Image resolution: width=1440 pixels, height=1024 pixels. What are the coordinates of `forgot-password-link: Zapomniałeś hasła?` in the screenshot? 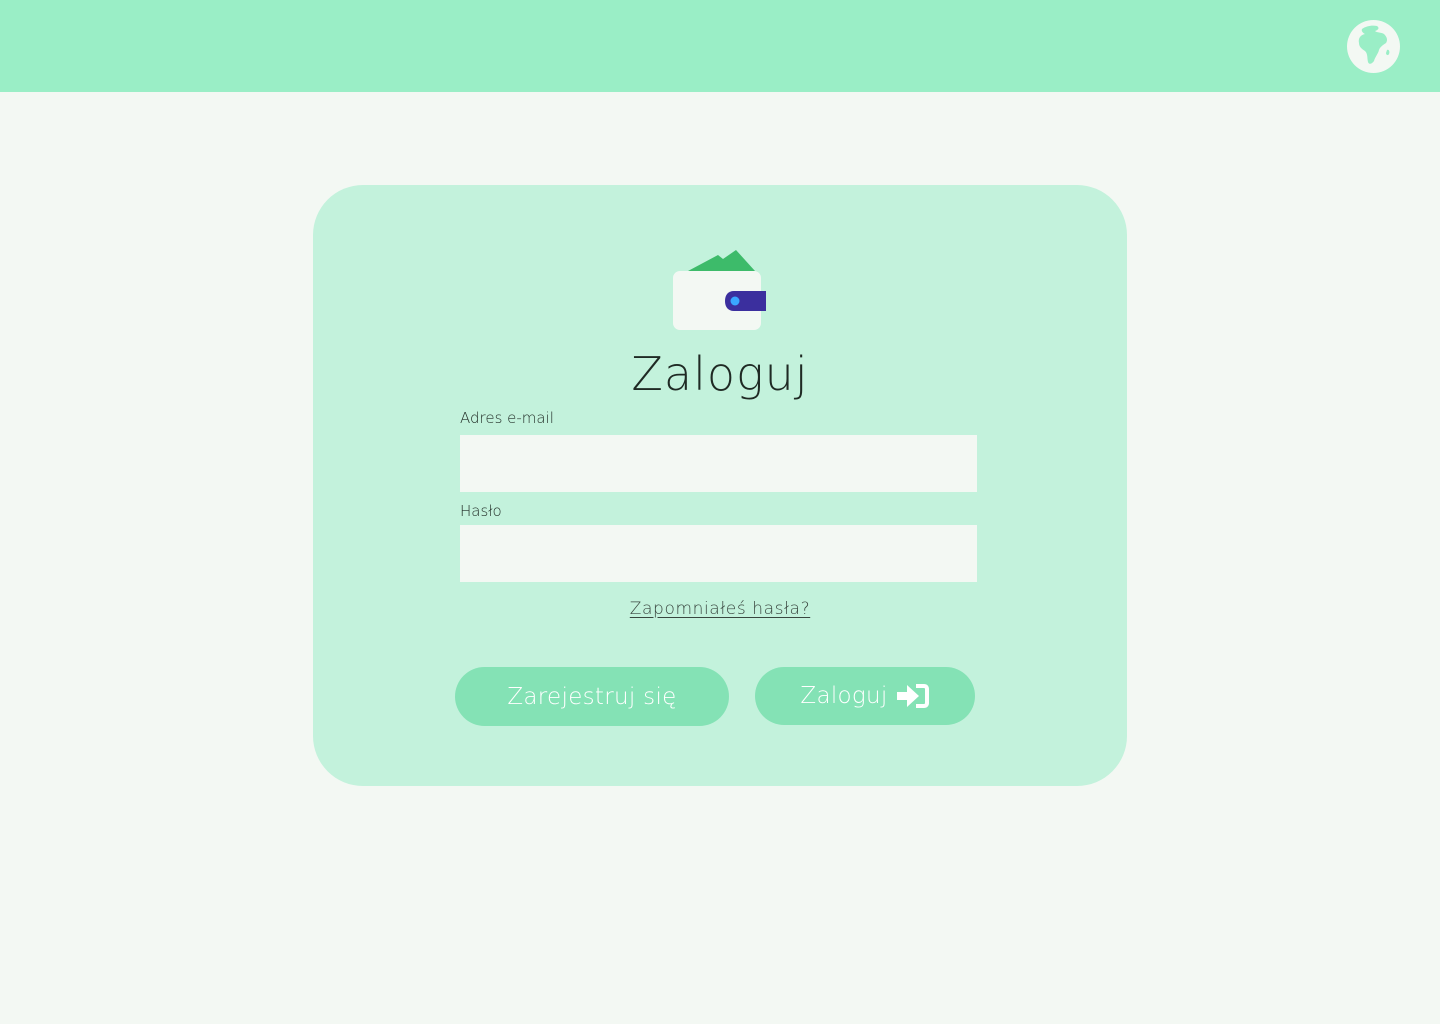 It's located at (720, 609).